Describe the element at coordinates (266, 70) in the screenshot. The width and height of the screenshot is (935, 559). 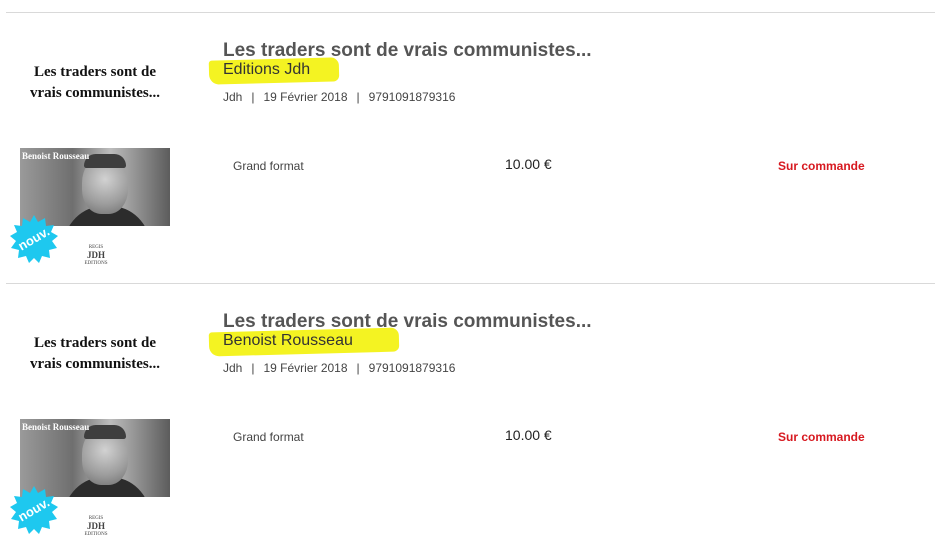
I see `product-publisher-link: Editions Jdh` at that location.